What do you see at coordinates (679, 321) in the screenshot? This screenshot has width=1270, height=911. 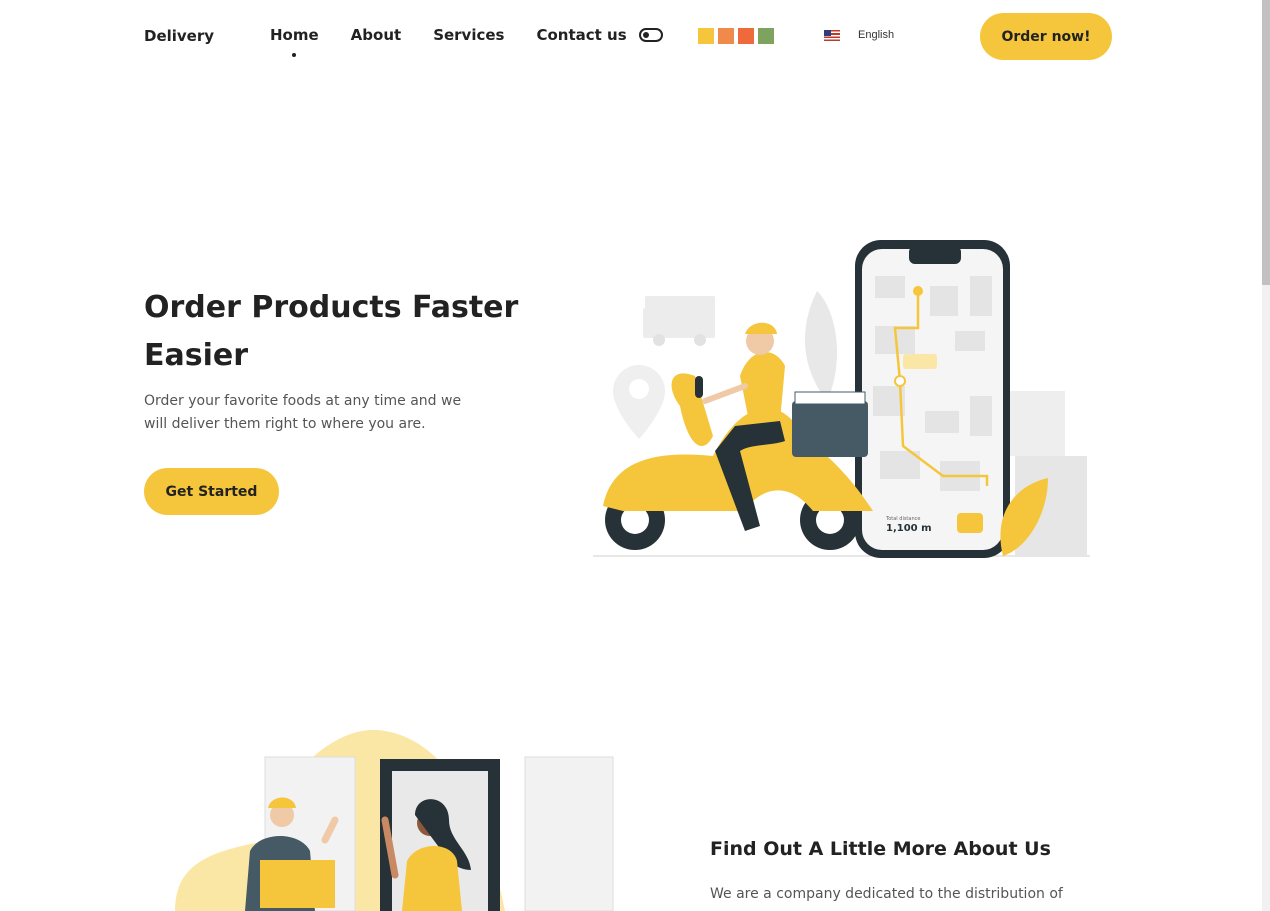 I see `background-truck-icon` at bounding box center [679, 321].